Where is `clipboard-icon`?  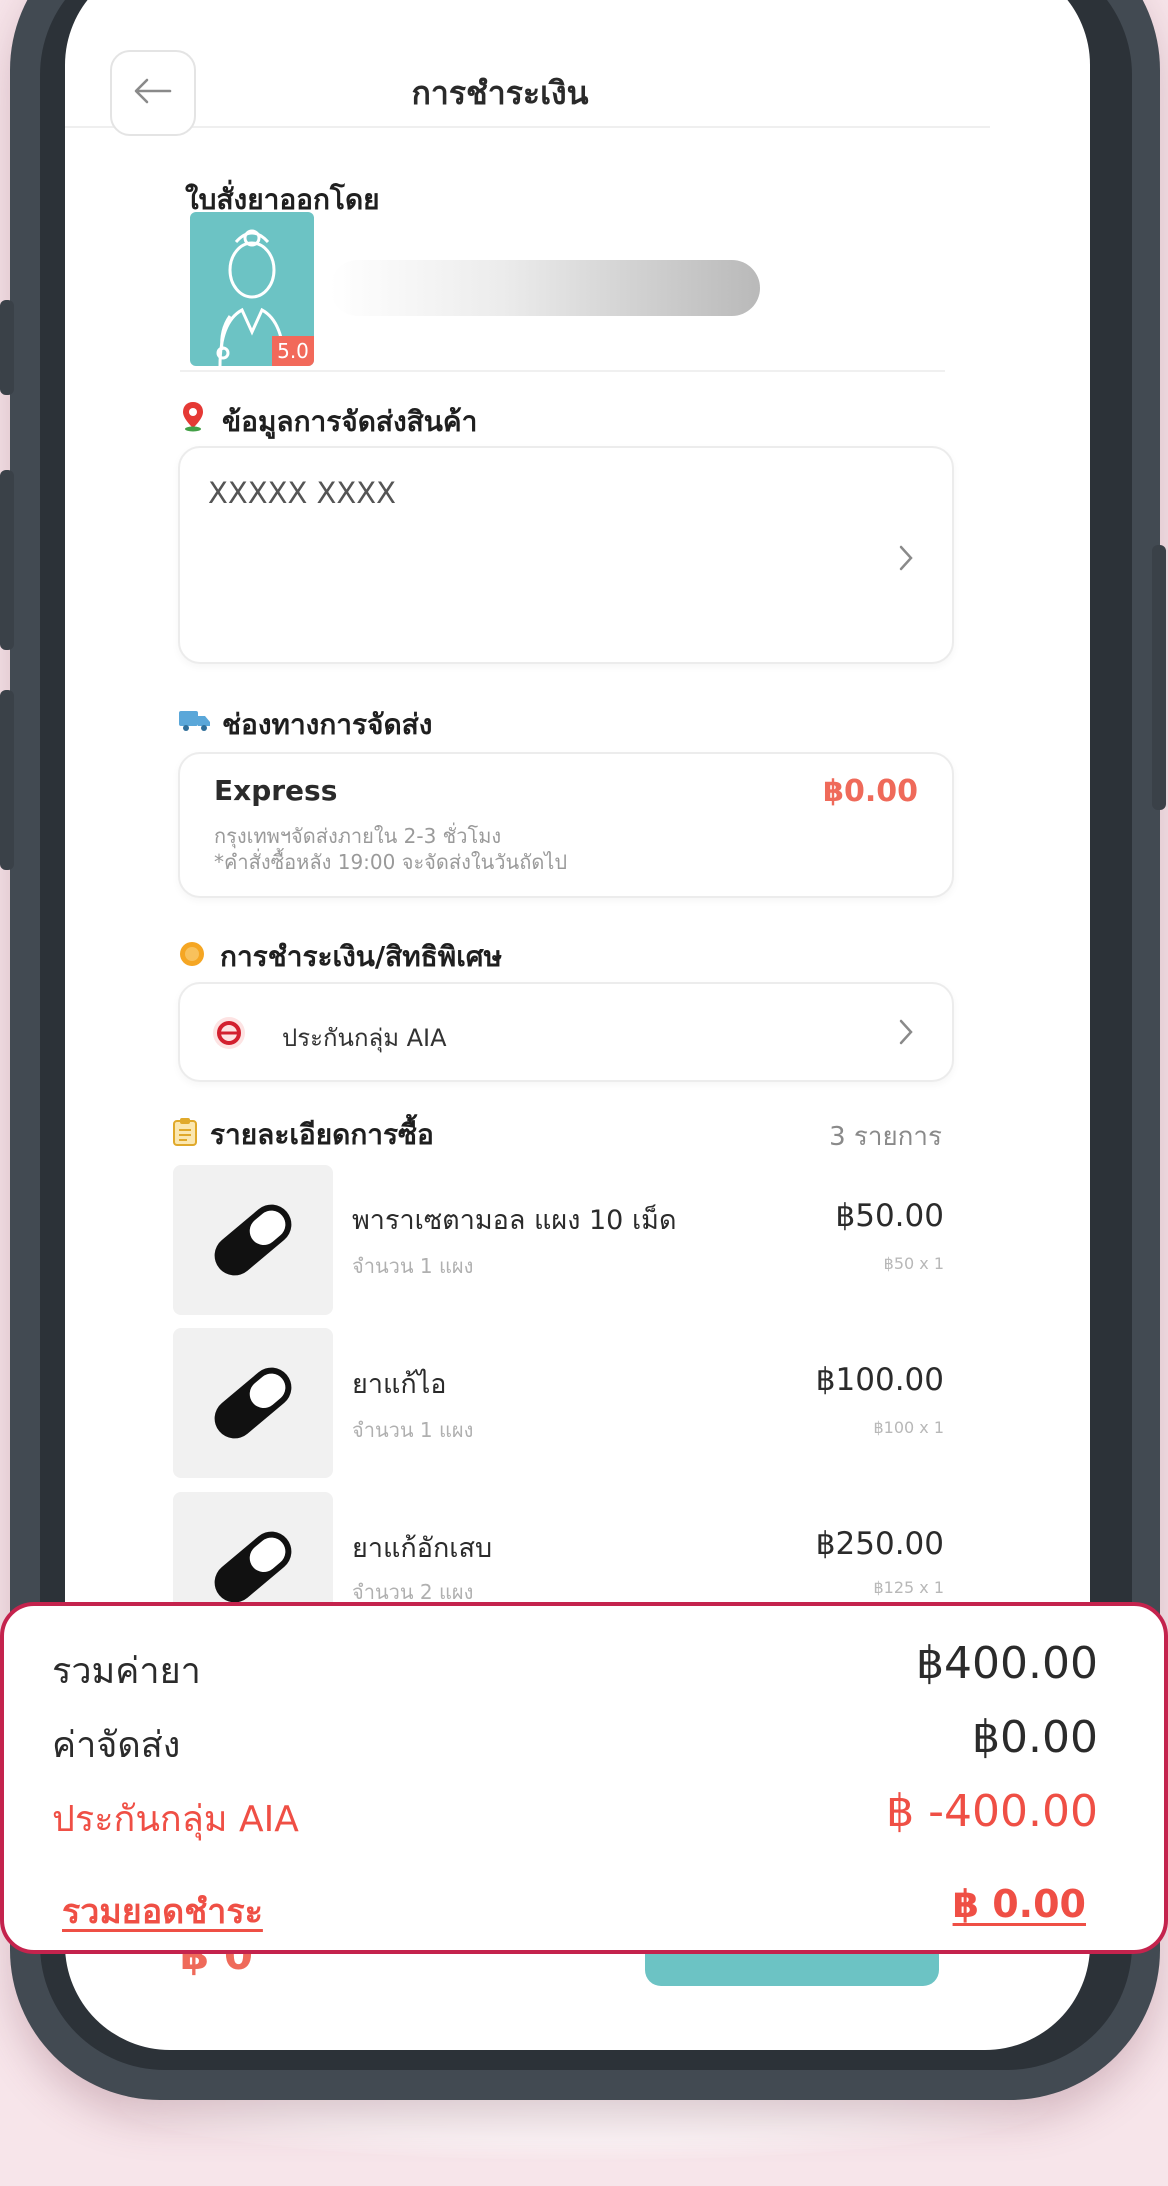 clipboard-icon is located at coordinates (185, 1134).